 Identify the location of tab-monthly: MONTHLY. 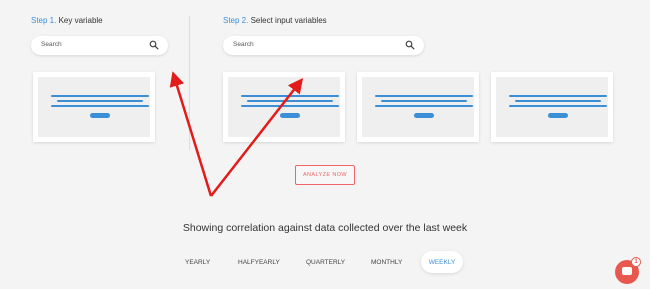
(386, 262).